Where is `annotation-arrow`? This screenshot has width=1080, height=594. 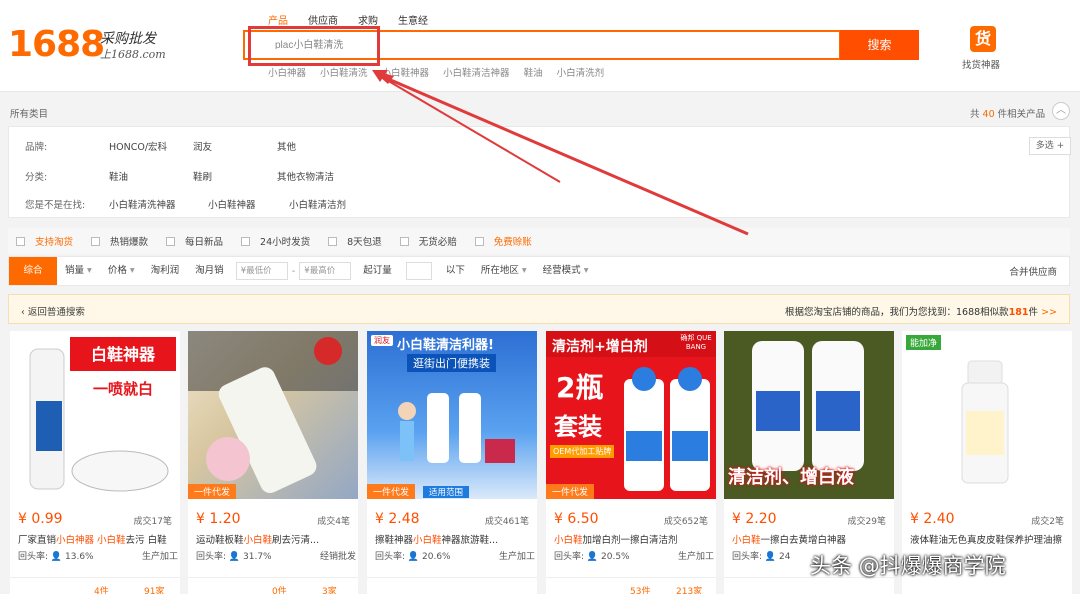 annotation-arrow is located at coordinates (560, 153).